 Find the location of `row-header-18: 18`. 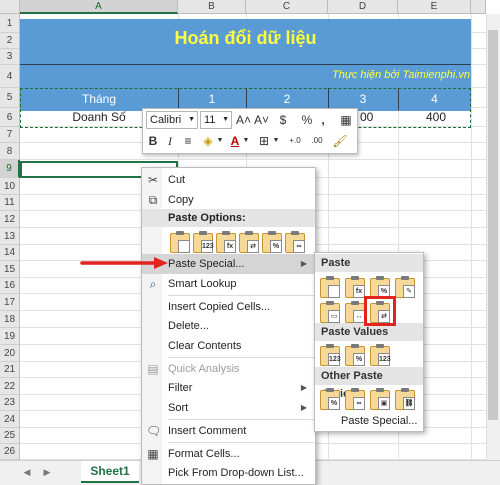

row-header-18: 18 is located at coordinates (10, 319).